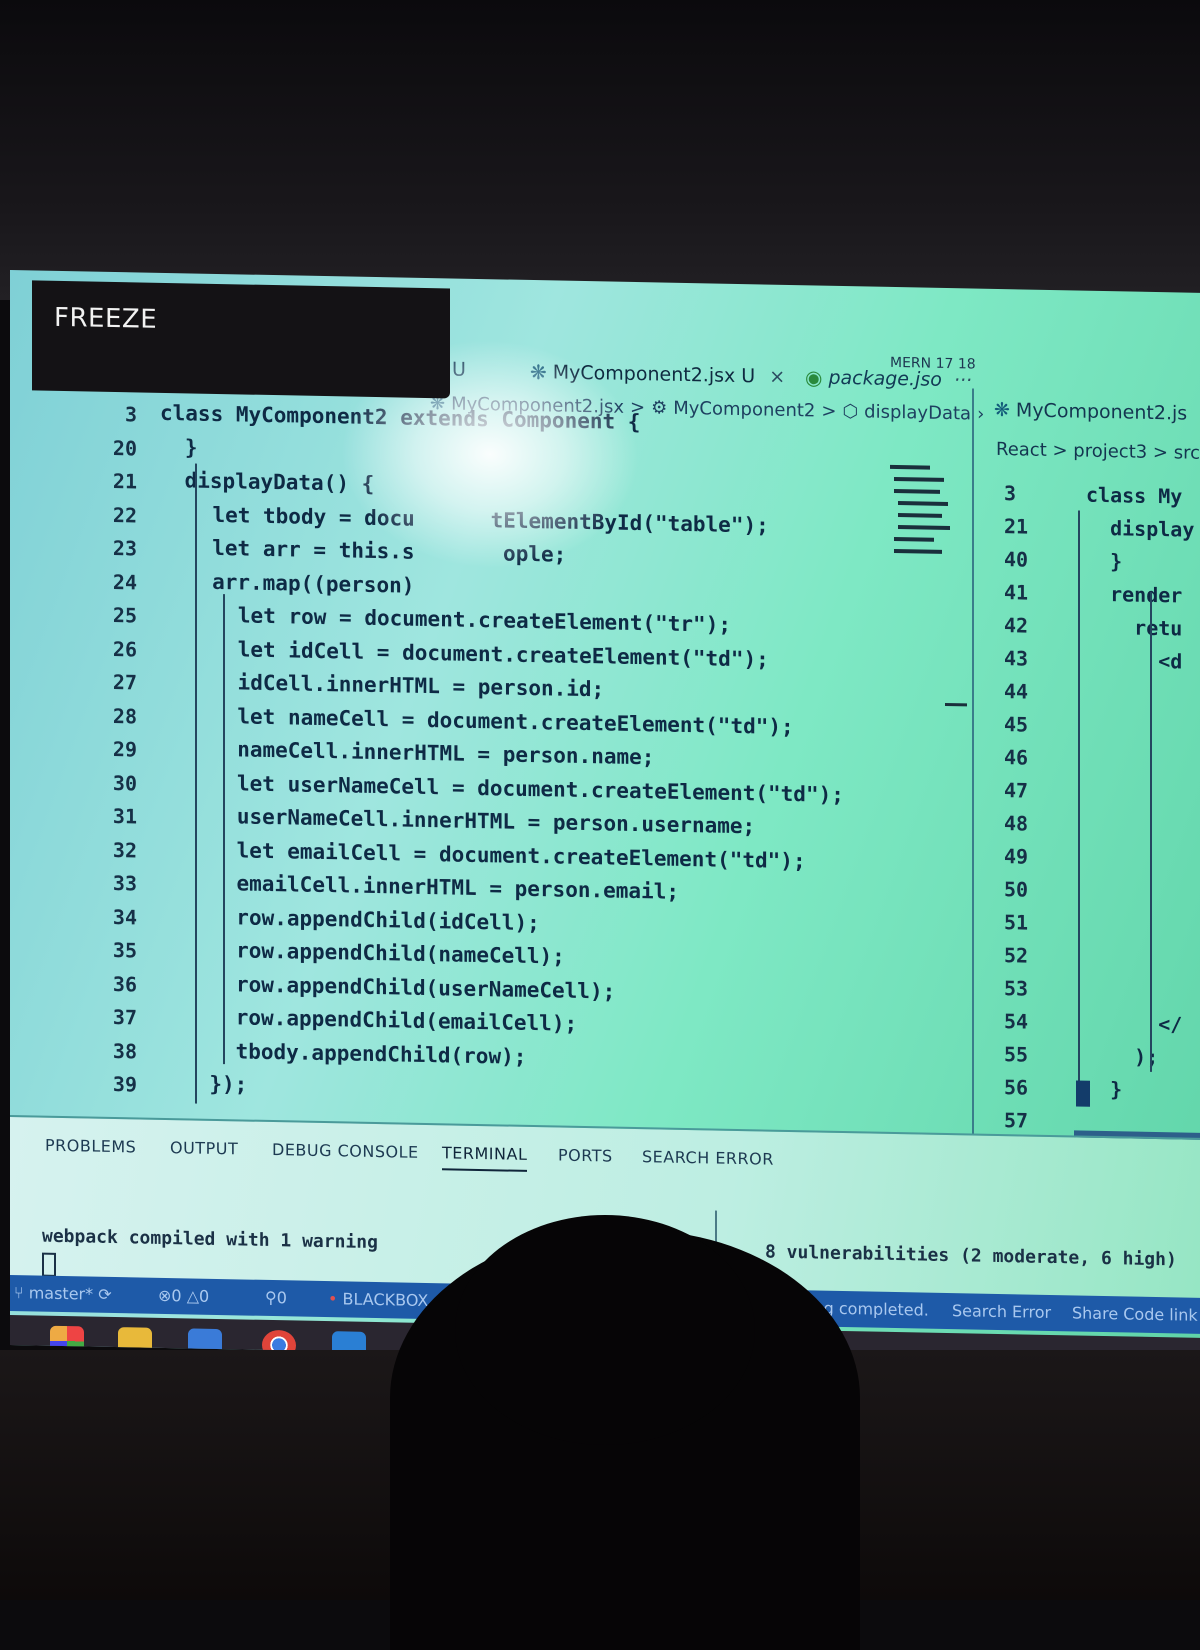  What do you see at coordinates (1001, 1311) in the screenshot?
I see `search-error-button: Search Error` at bounding box center [1001, 1311].